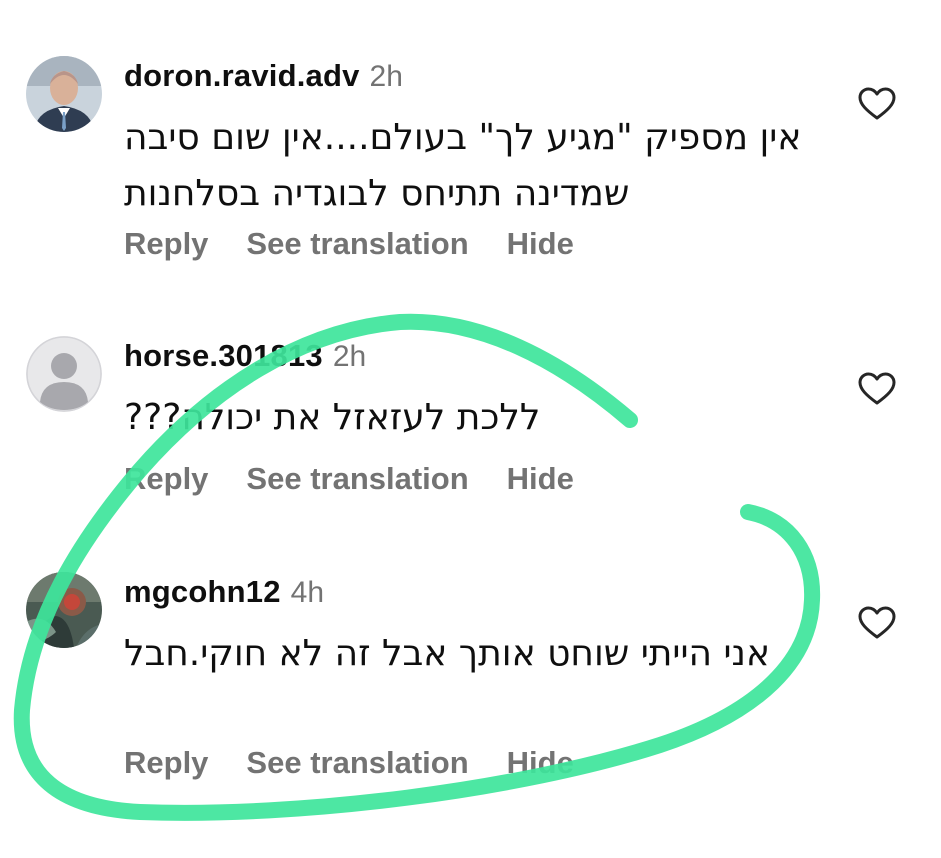 The width and height of the screenshot is (941, 858). I want to click on username: doron.ravid.adv, so click(242, 75).